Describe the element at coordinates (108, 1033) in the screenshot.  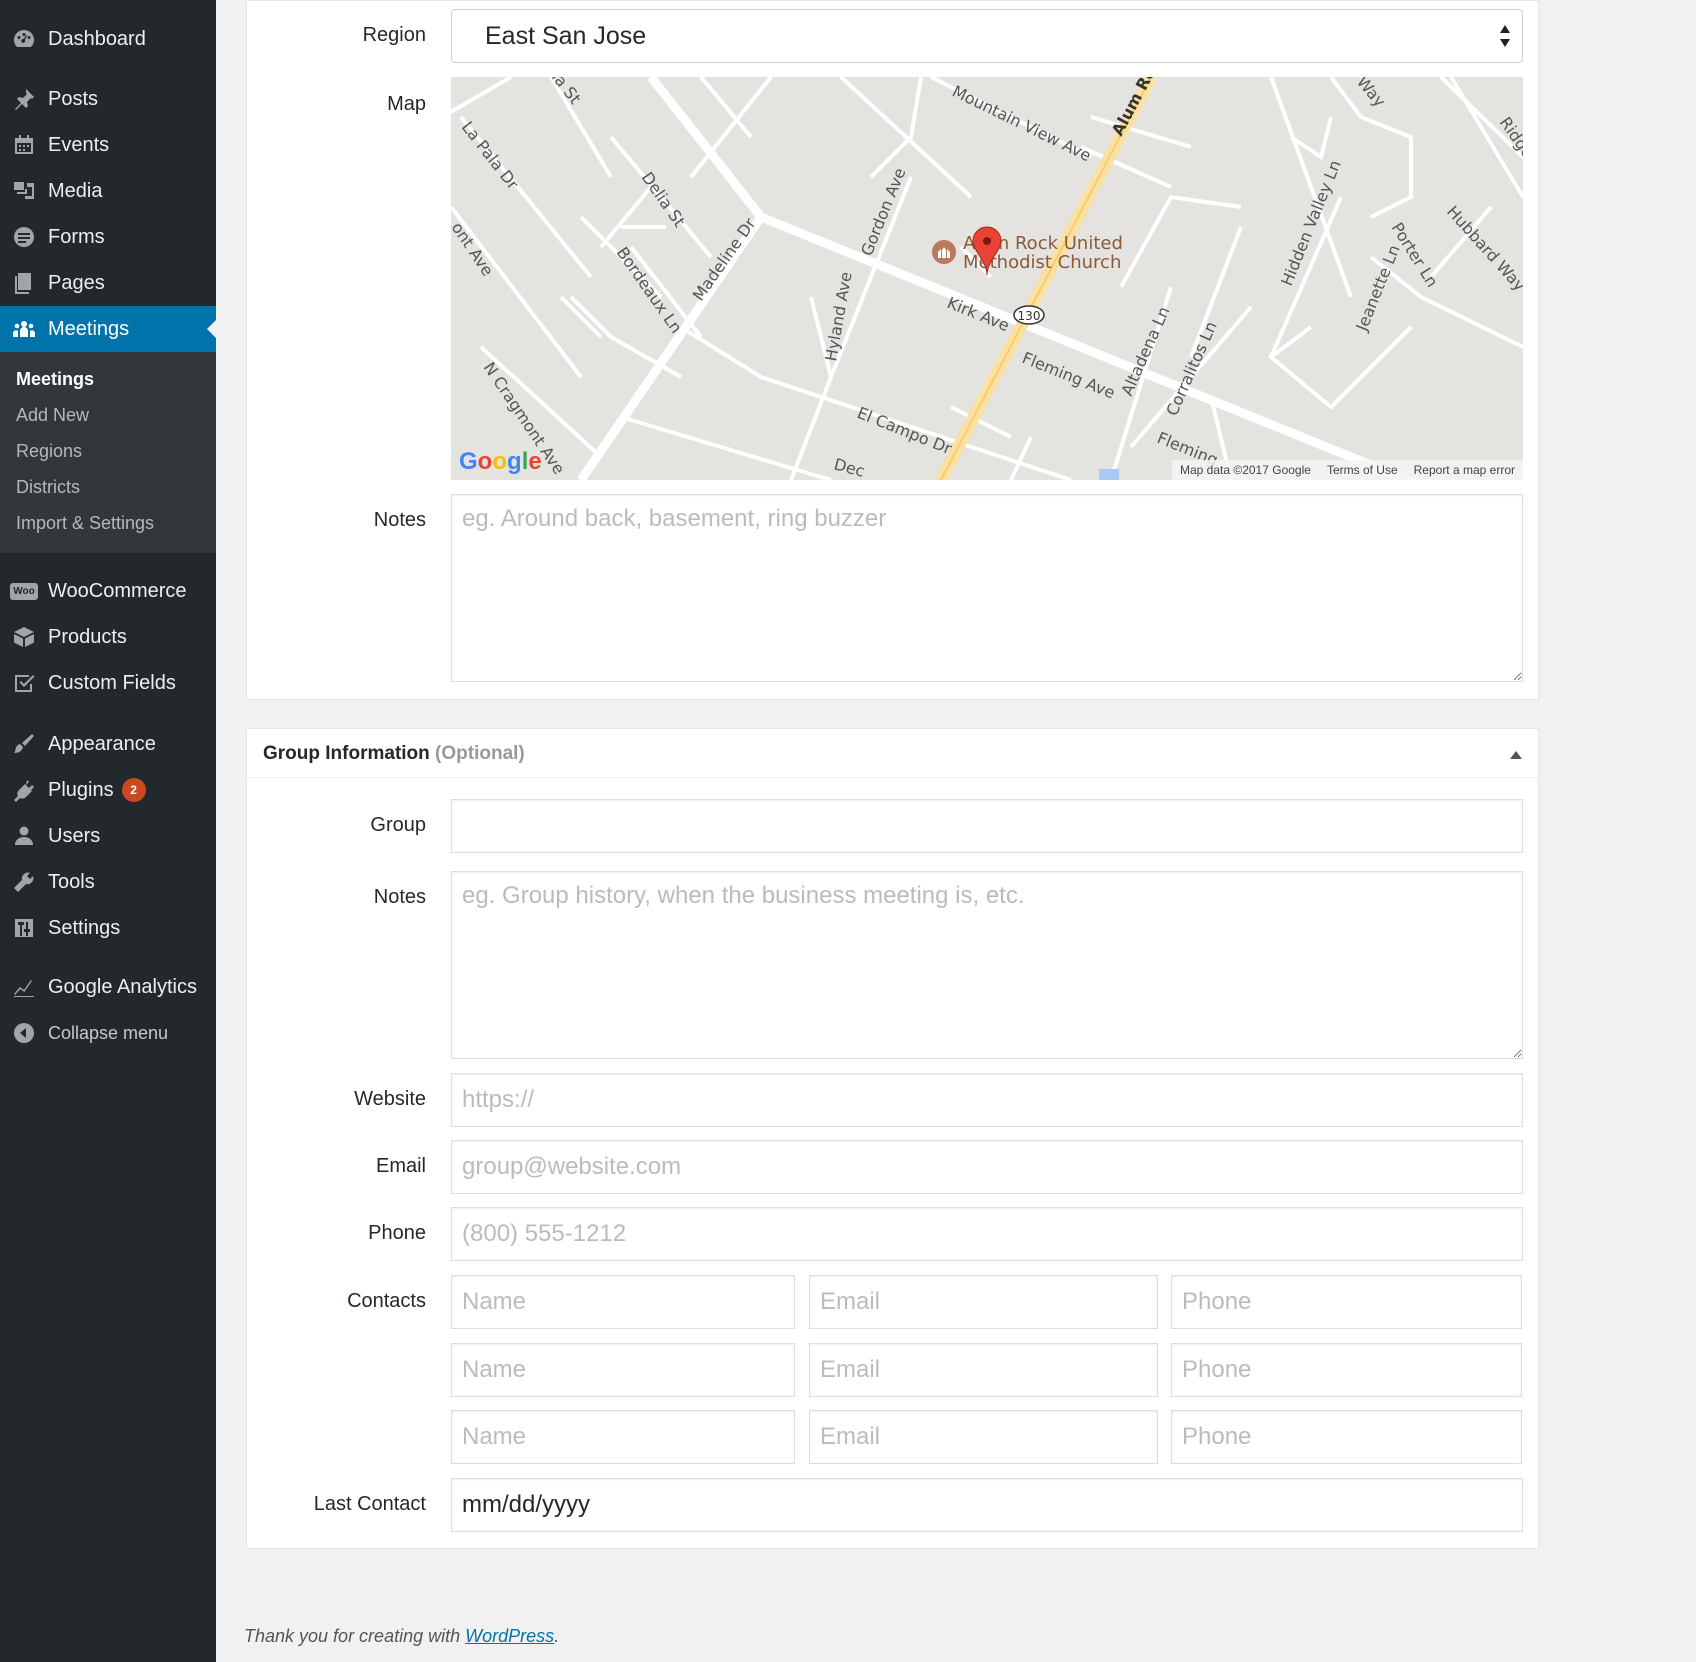
I see `collapse-menu-button: Collapse menu` at that location.